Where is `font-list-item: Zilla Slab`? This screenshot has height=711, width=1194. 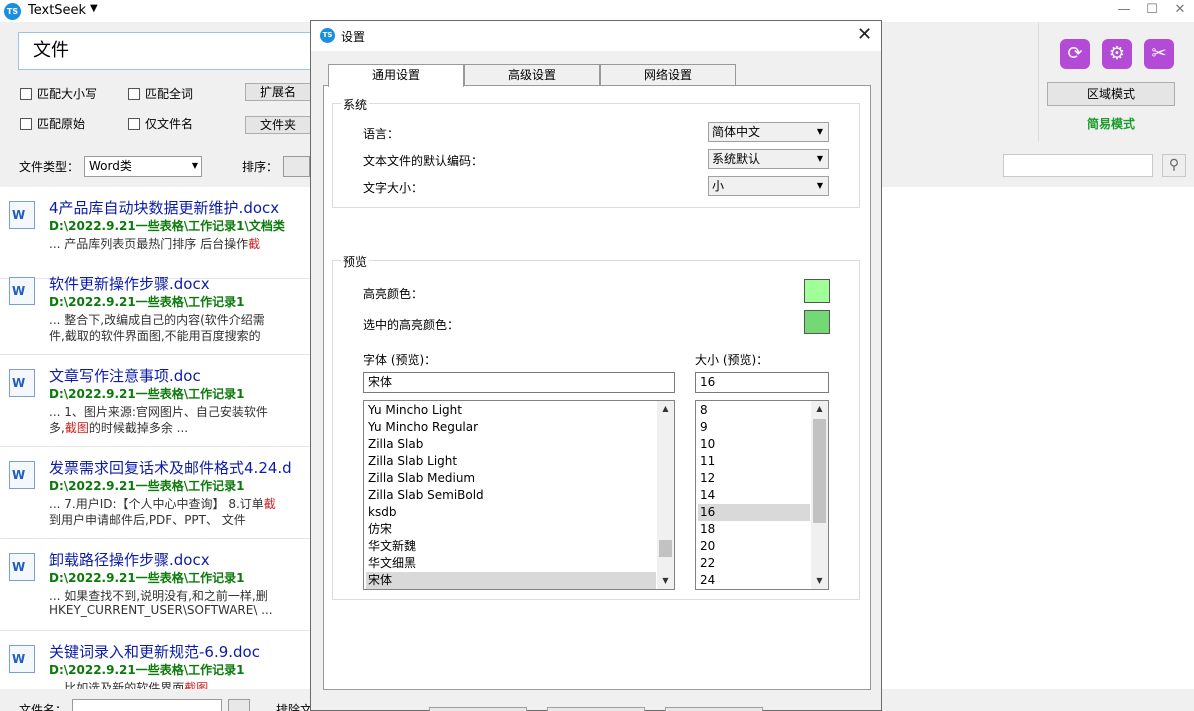 font-list-item: Zilla Slab is located at coordinates (511, 444).